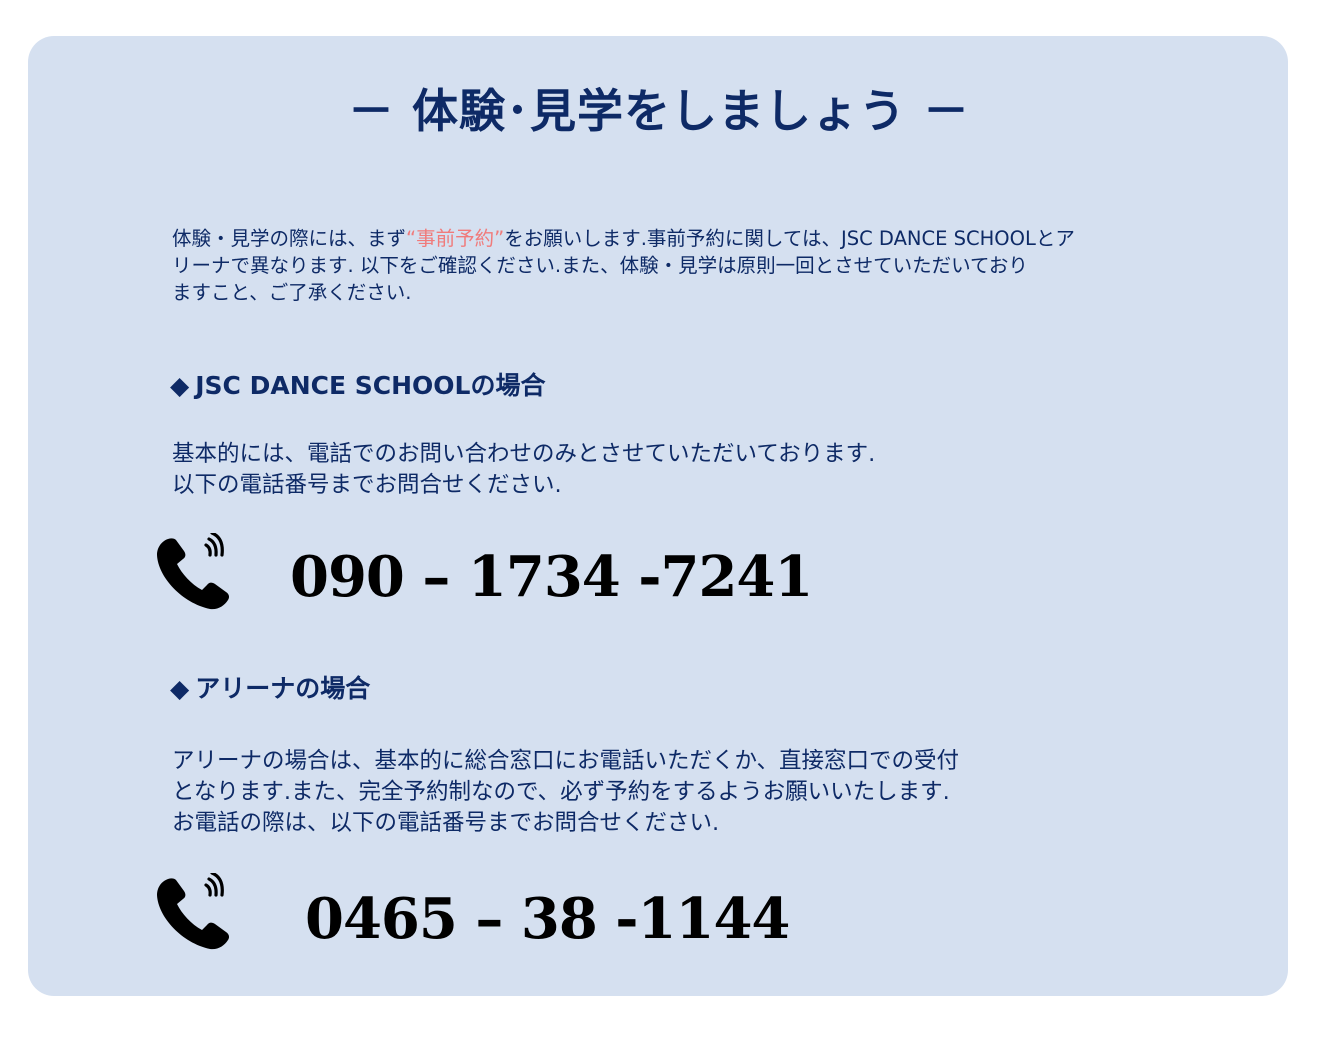 The height and width of the screenshot is (1046, 1318). I want to click on page-title: － 体験･見学をしましょう －, so click(659, 111).